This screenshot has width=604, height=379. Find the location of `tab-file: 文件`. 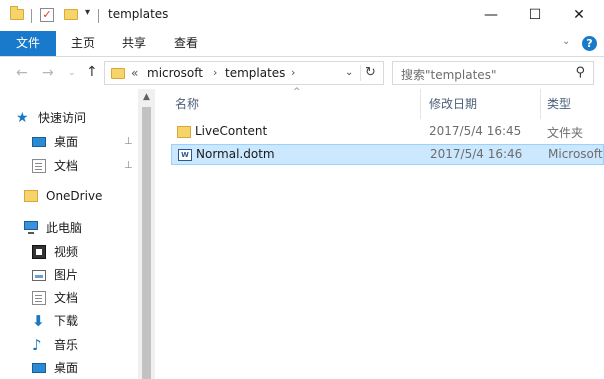

tab-file: 文件 is located at coordinates (28, 43).